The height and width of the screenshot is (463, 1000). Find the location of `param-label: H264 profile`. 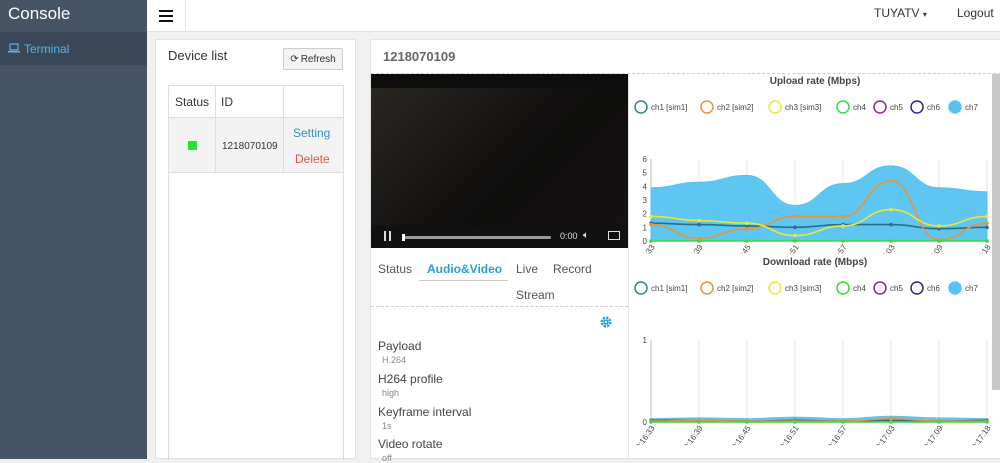

param-label: H264 profile is located at coordinates (410, 379).